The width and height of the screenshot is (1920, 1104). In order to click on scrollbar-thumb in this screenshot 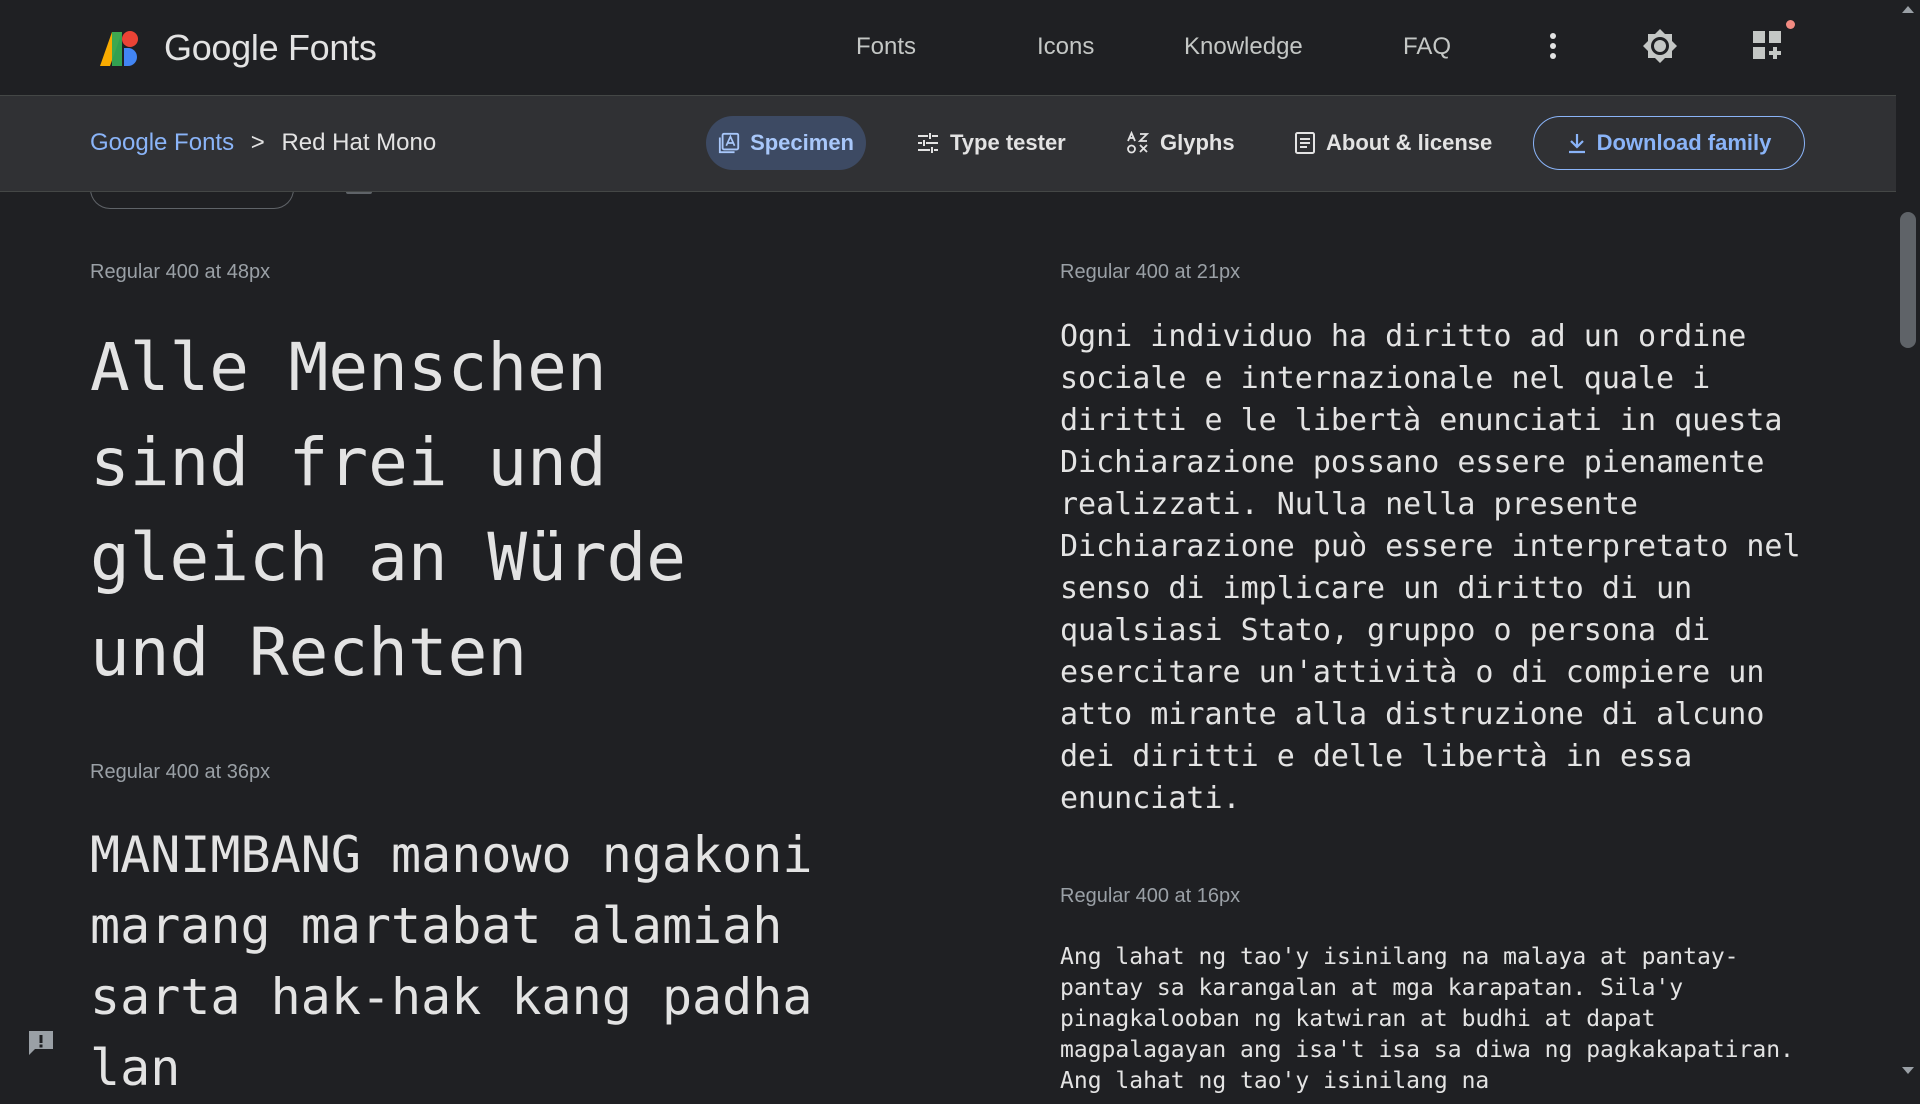, I will do `click(1908, 280)`.